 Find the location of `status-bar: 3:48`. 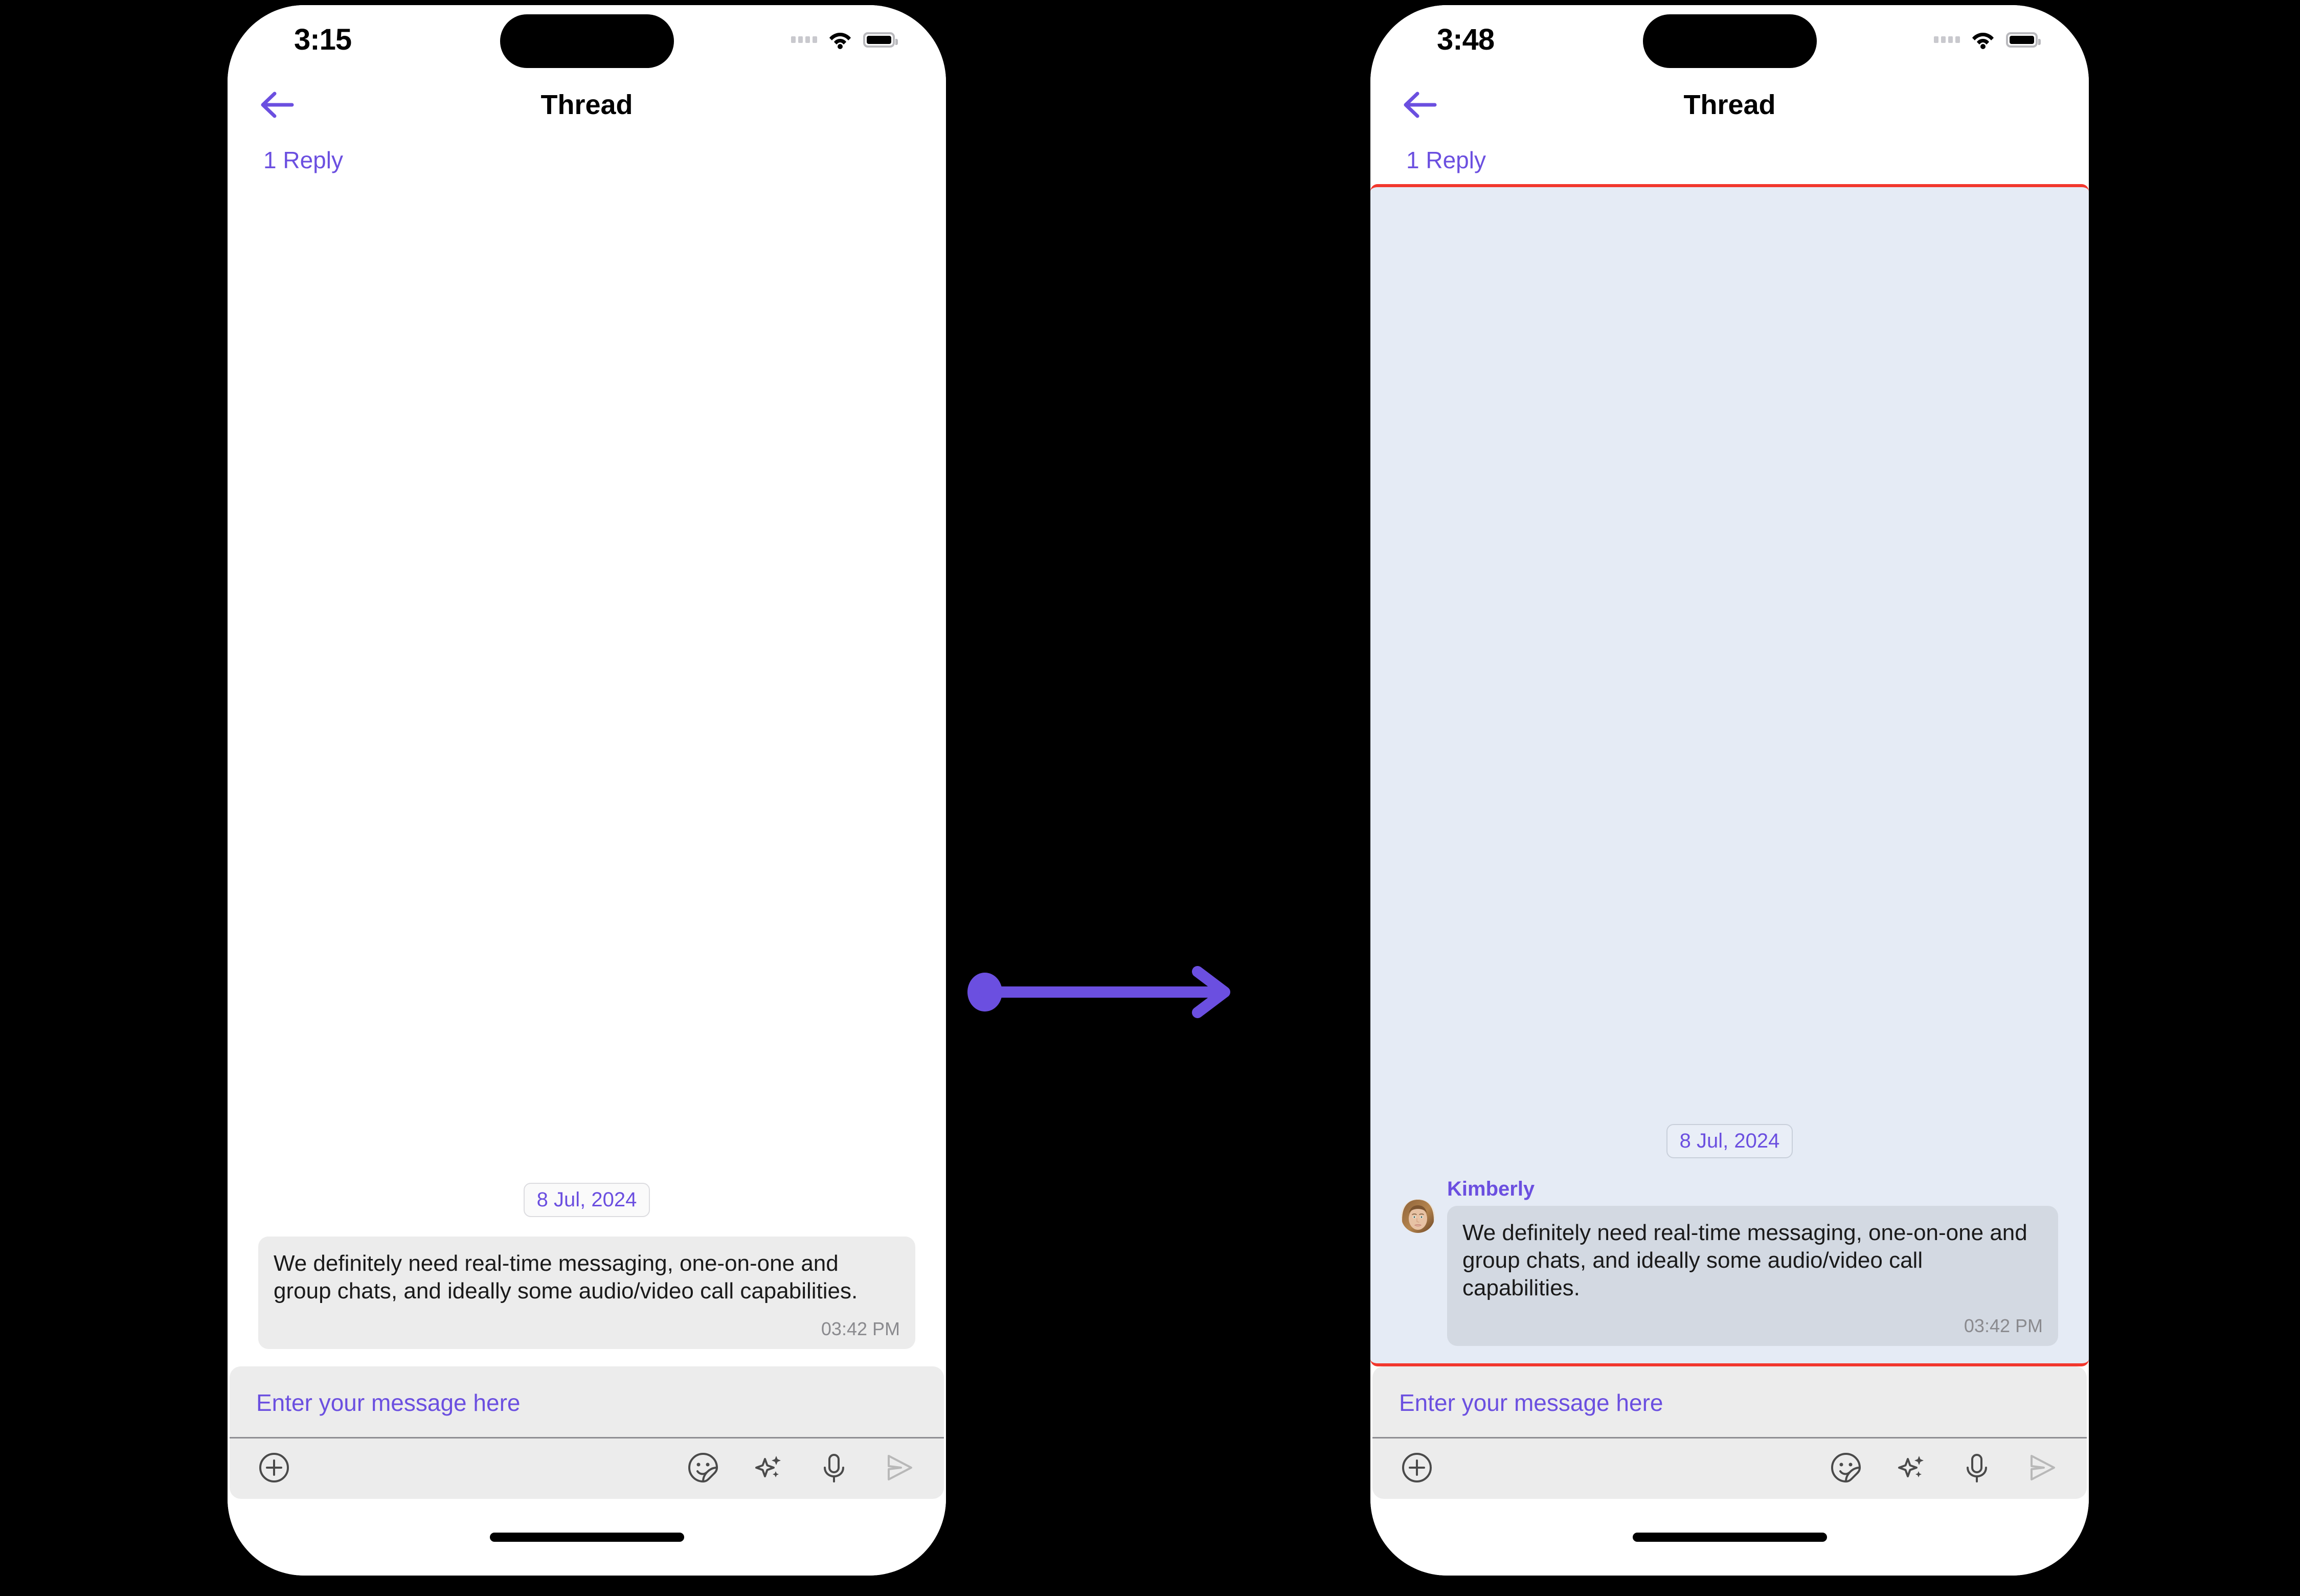

status-bar: 3:48 is located at coordinates (1729, 40).